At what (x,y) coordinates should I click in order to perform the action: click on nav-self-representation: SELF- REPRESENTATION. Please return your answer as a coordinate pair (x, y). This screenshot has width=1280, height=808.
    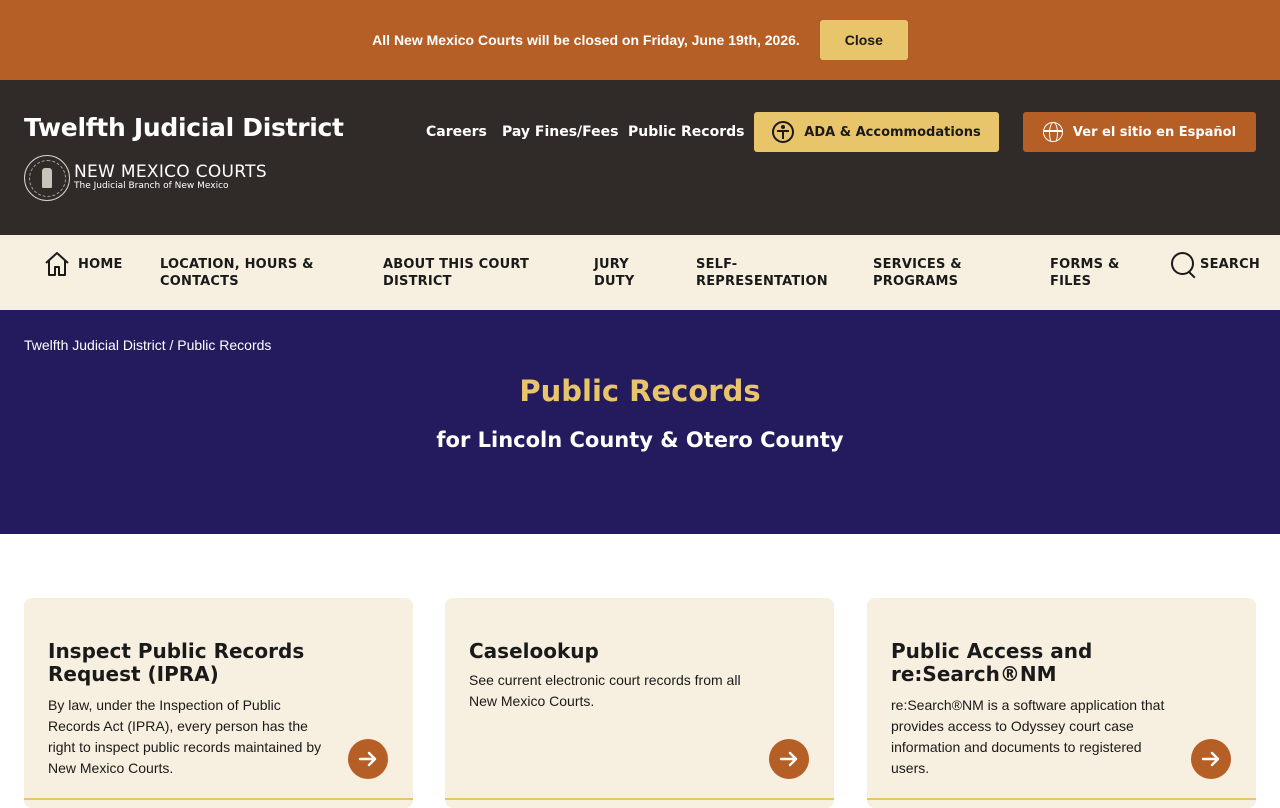
    Looking at the image, I should click on (762, 273).